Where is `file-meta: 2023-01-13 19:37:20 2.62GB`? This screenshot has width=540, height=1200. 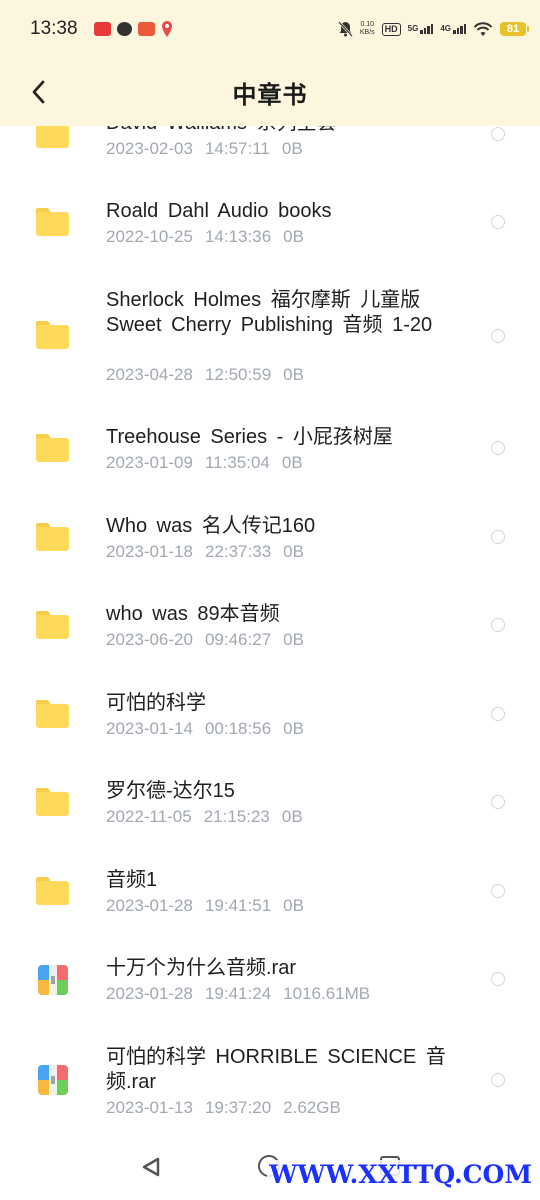
file-meta: 2023-01-13 19:37:20 2.62GB is located at coordinates (229, 1108).